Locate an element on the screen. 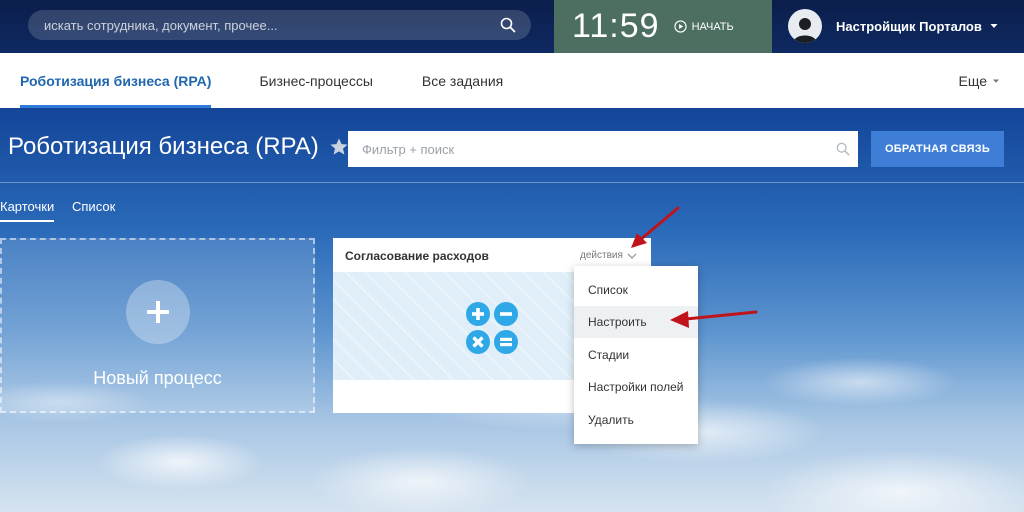 This screenshot has height=512, width=1024. page-title: Роботизация бизнеса (RPA) is located at coordinates (178, 147).